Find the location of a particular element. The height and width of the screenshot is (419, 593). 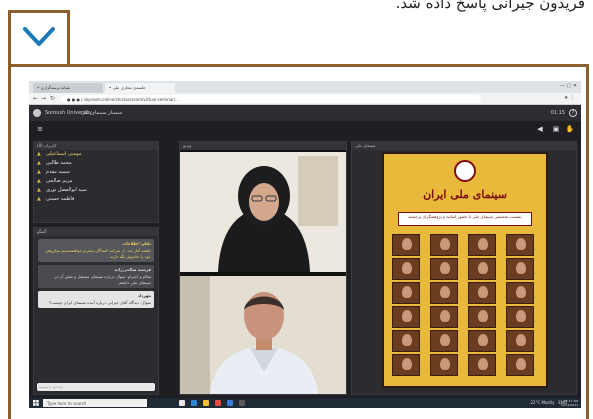

user-item: فاطمه حسنی is located at coordinates (96, 199).